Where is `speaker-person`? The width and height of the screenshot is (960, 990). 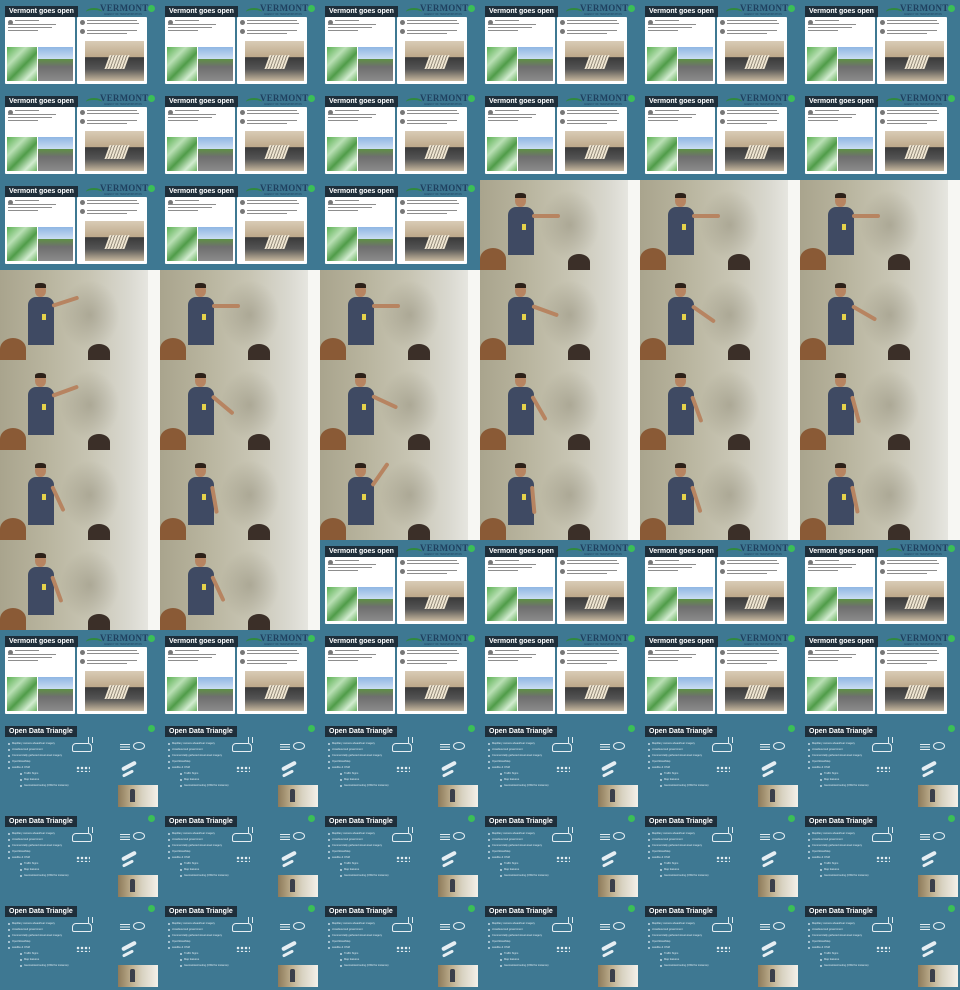 speaker-person is located at coordinates (45, 591).